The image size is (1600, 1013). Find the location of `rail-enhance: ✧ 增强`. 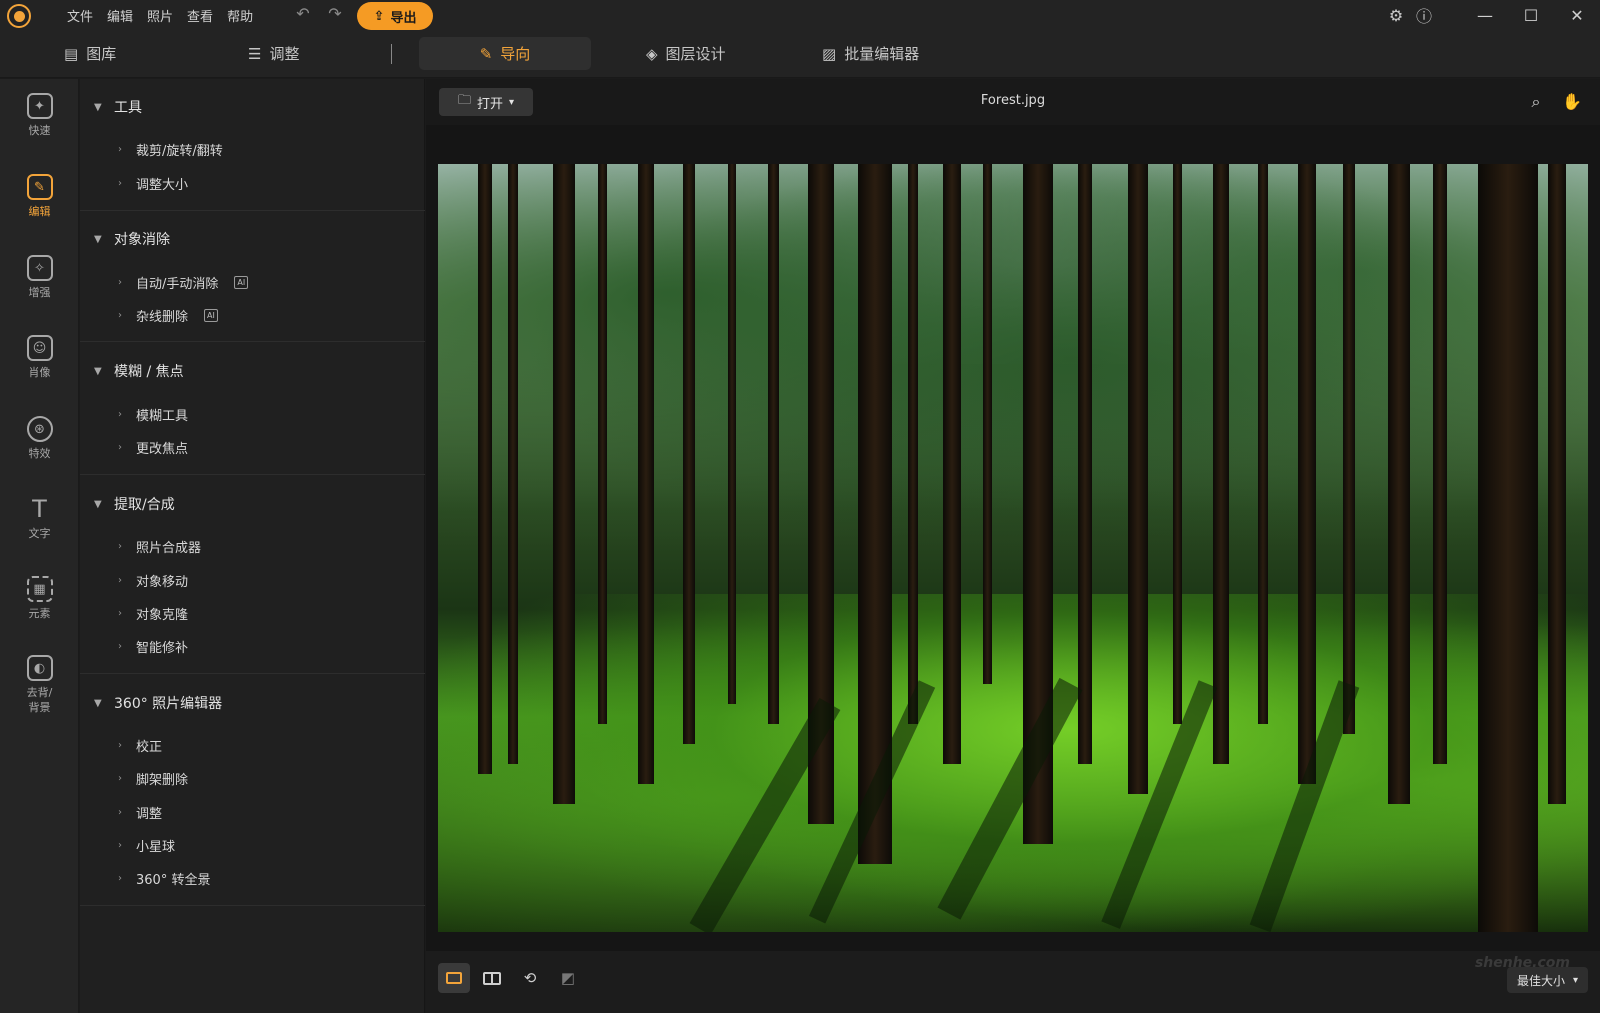

rail-enhance: ✧ 增强 is located at coordinates (39, 277).